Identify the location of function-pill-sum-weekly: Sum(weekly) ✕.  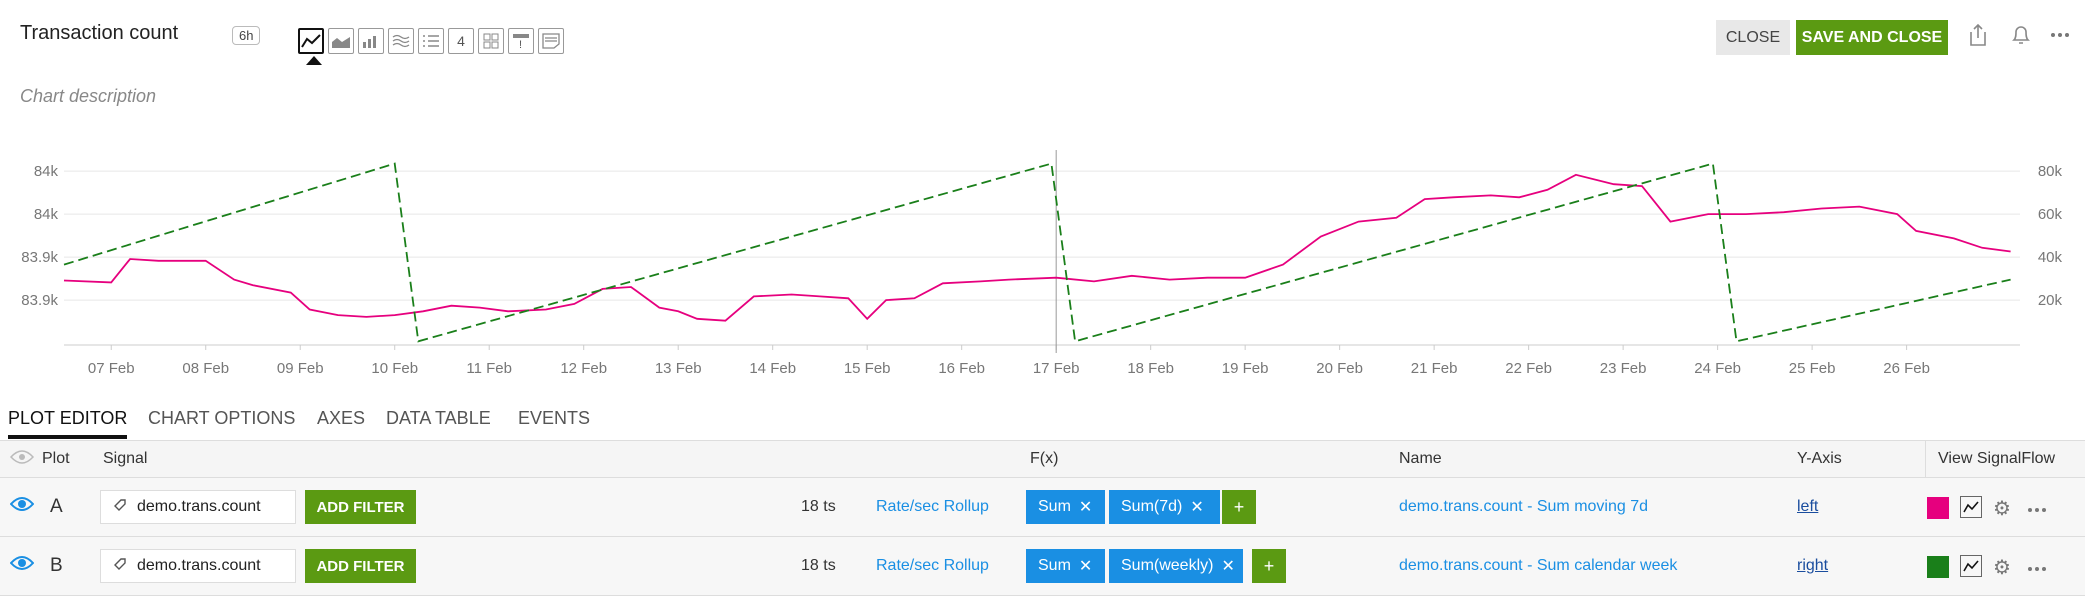
(1176, 566).